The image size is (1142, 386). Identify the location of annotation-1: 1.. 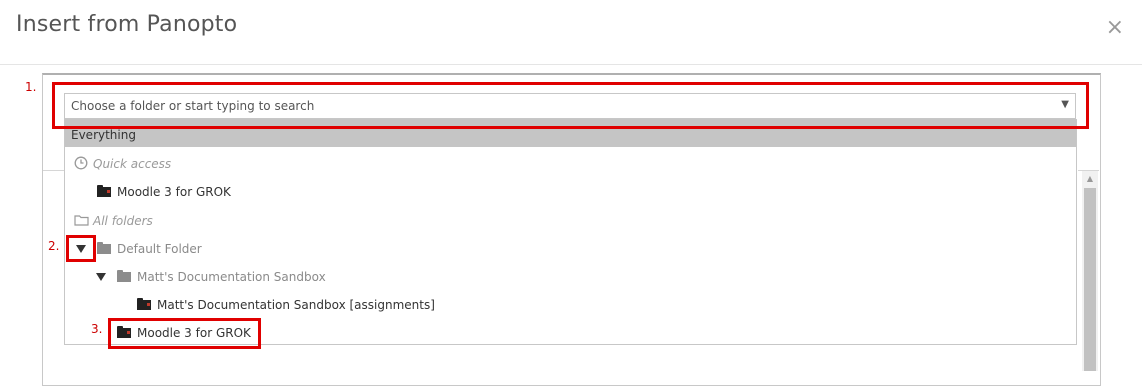
(31, 87).